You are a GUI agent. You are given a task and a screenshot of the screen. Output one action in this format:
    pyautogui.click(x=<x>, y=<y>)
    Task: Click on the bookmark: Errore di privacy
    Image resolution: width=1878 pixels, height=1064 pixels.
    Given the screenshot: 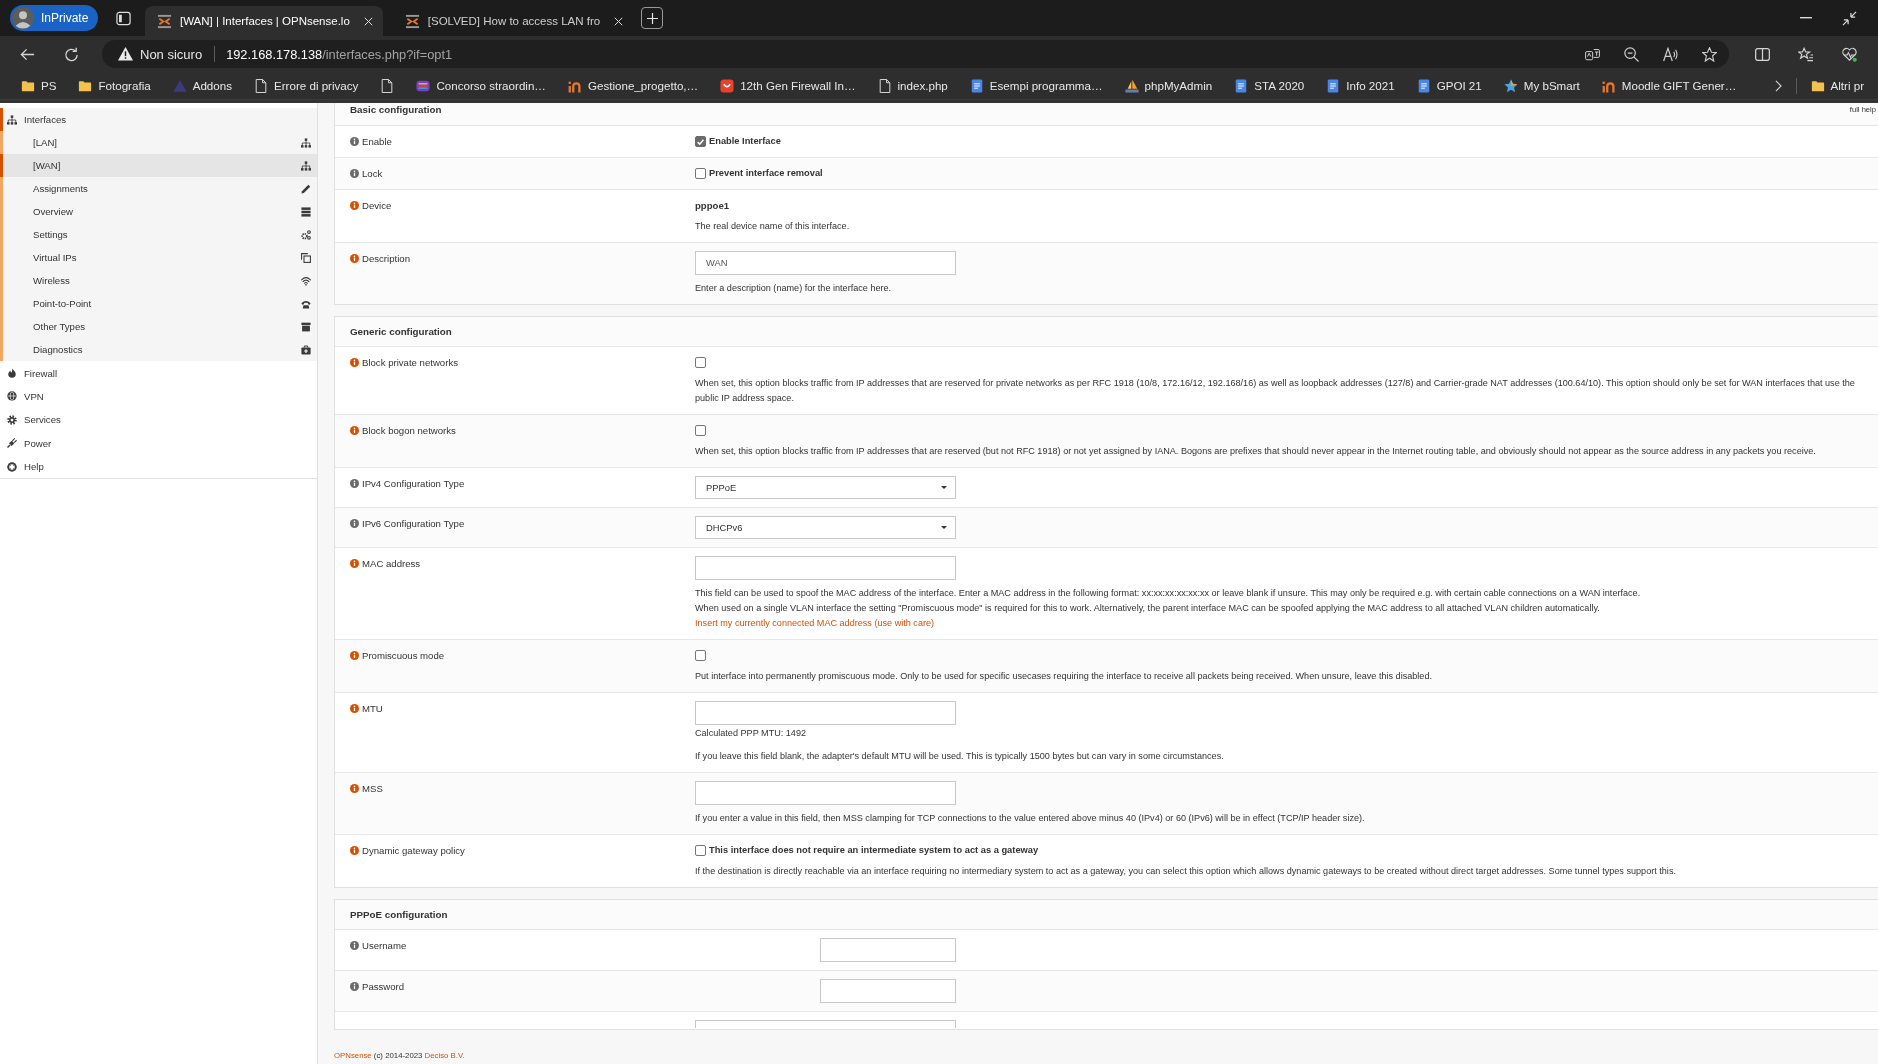 What is the action you would take?
    pyautogui.click(x=306, y=85)
    